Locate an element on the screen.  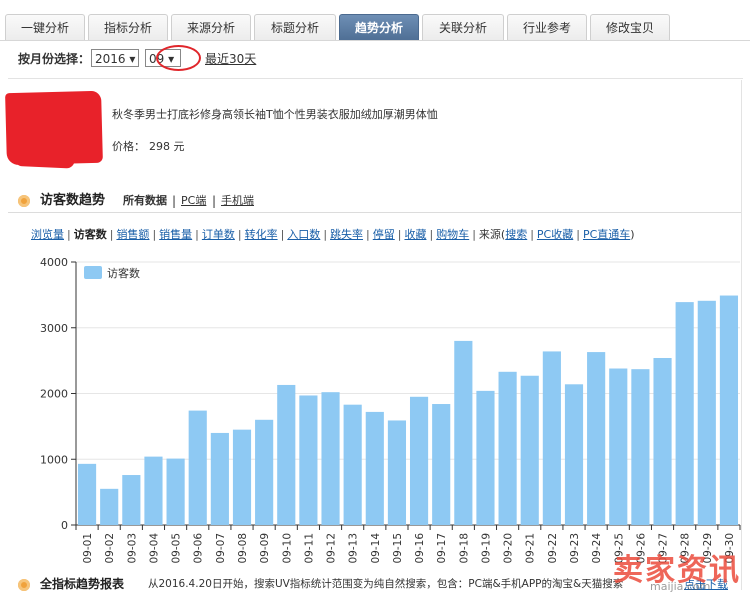
tab-one-click-analysis: 一键分析 is located at coordinates (45, 27).